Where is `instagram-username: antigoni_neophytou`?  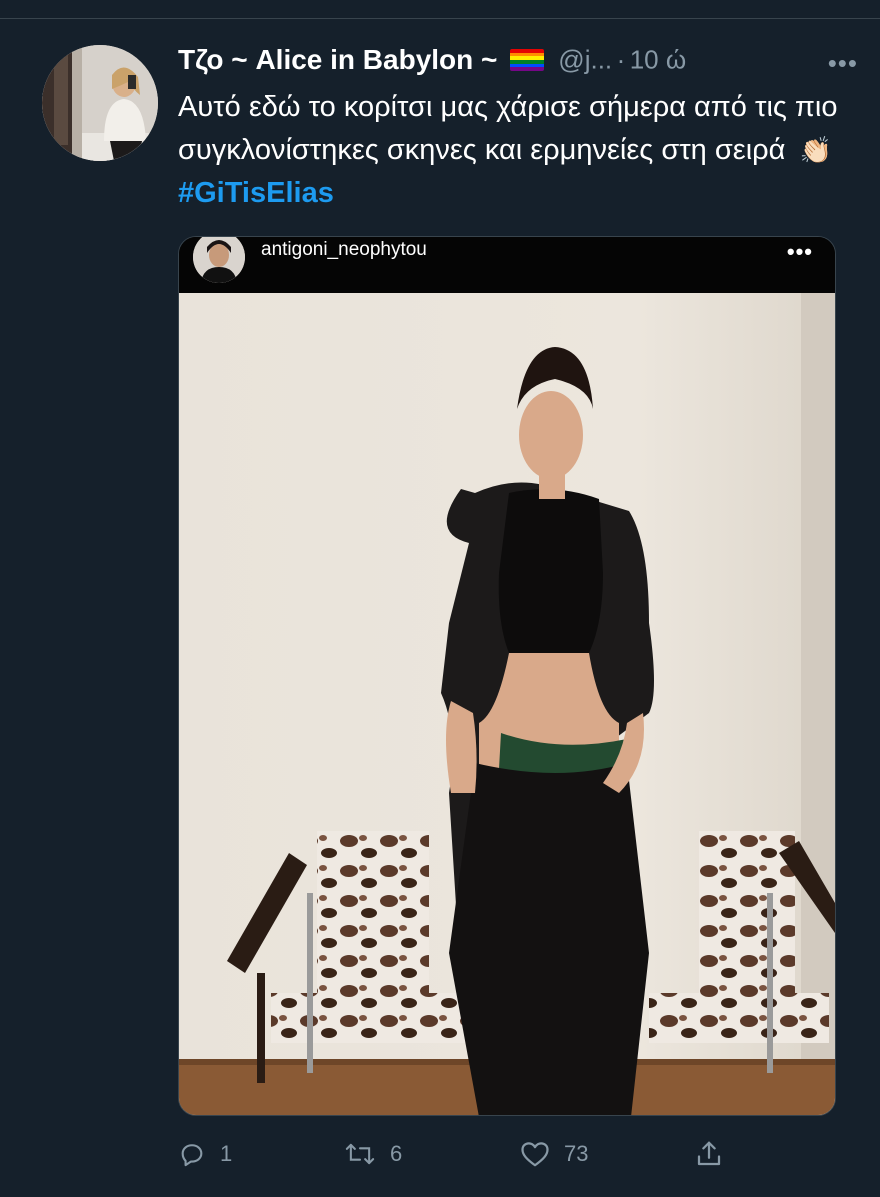 instagram-username: antigoni_neophytou is located at coordinates (344, 250).